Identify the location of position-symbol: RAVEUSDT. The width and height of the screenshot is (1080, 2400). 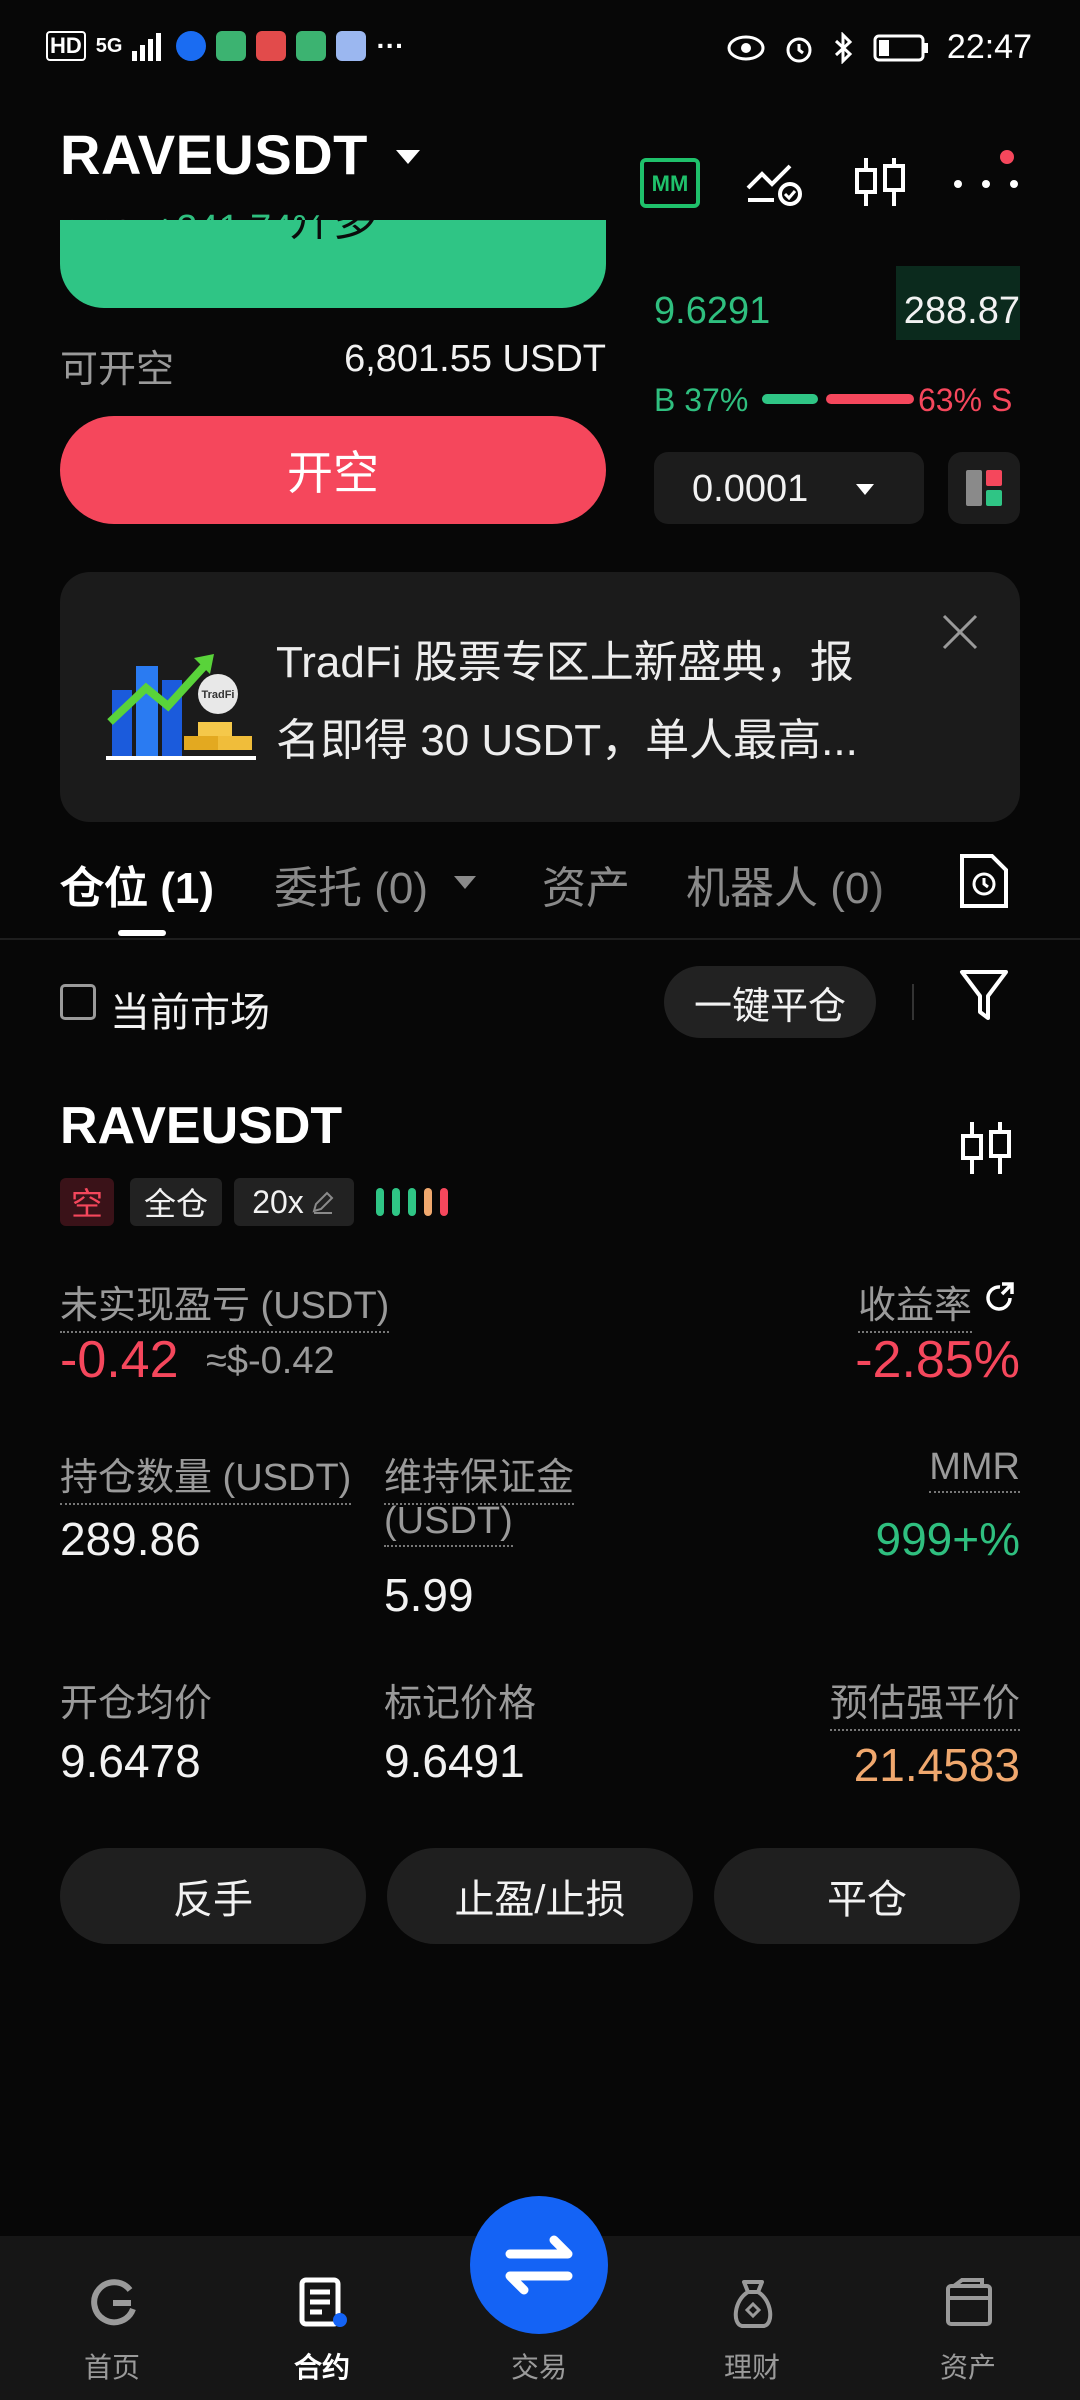
(201, 1126).